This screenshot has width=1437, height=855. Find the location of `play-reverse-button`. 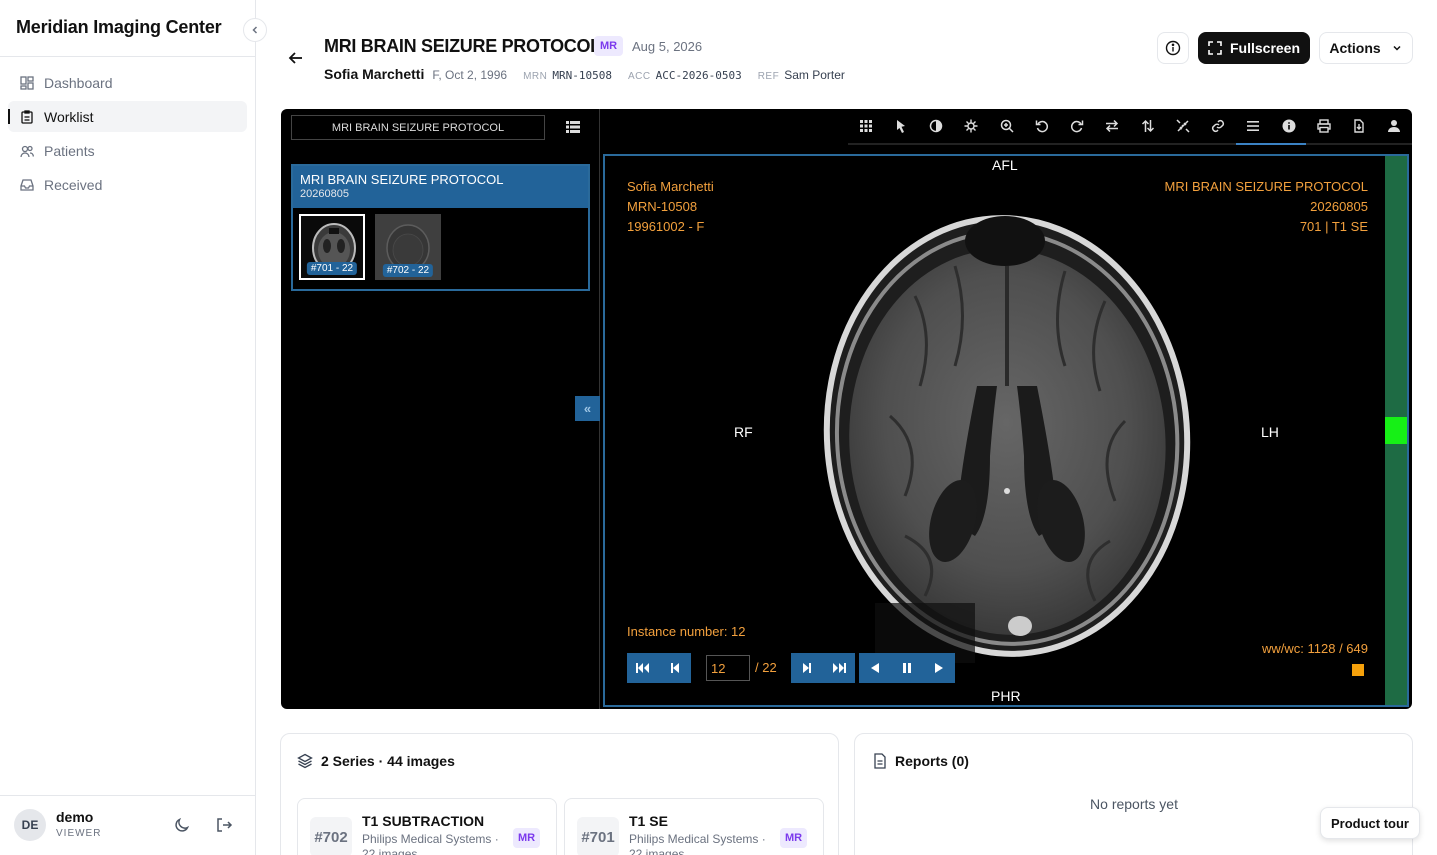

play-reverse-button is located at coordinates (875, 668).